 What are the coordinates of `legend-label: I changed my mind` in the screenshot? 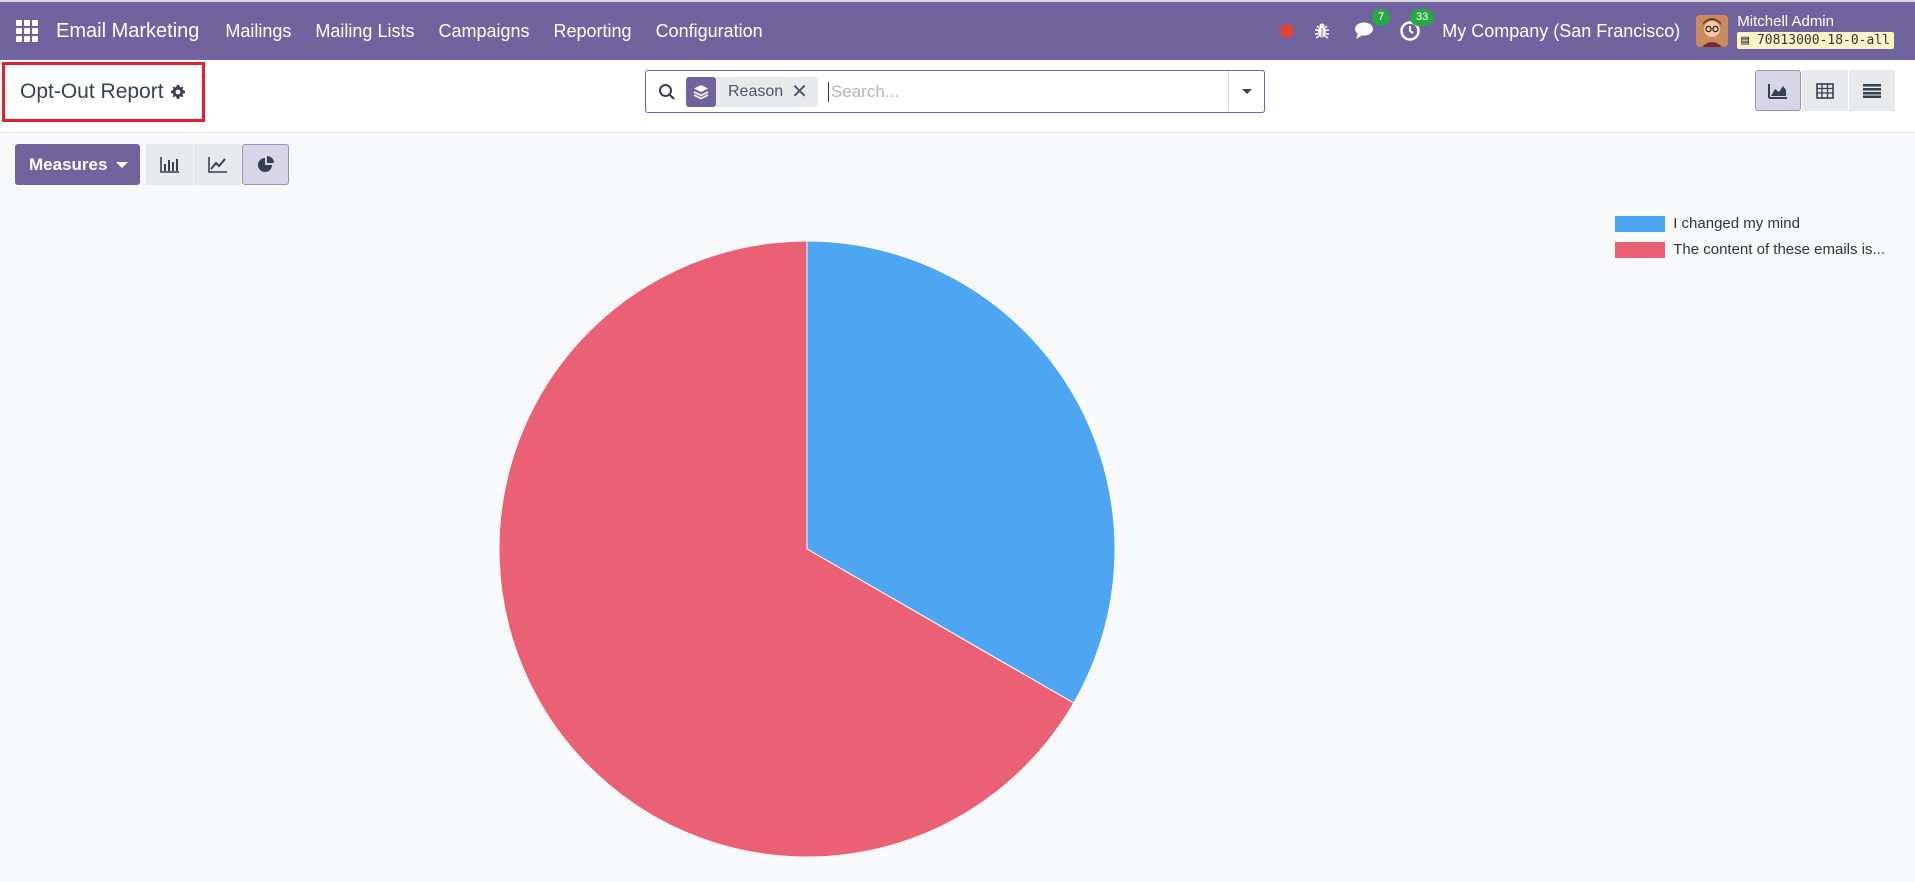 It's located at (1736, 223).